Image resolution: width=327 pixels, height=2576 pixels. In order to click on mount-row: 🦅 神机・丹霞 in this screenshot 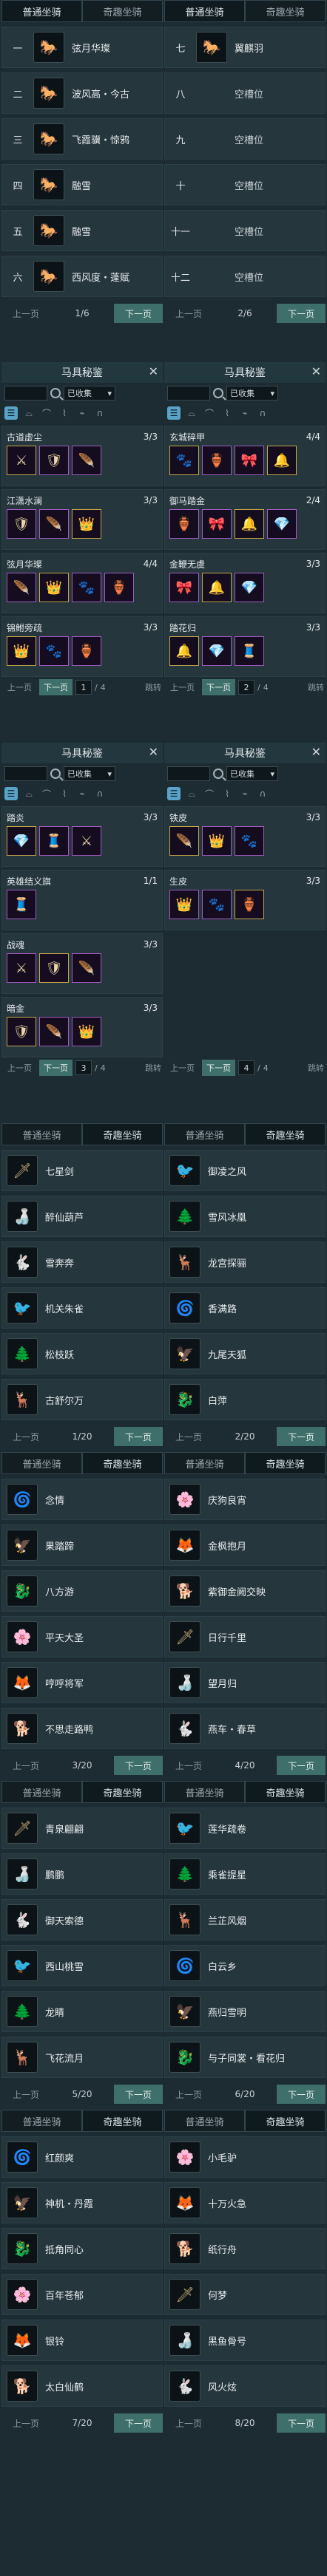, I will do `click(82, 2203)`.